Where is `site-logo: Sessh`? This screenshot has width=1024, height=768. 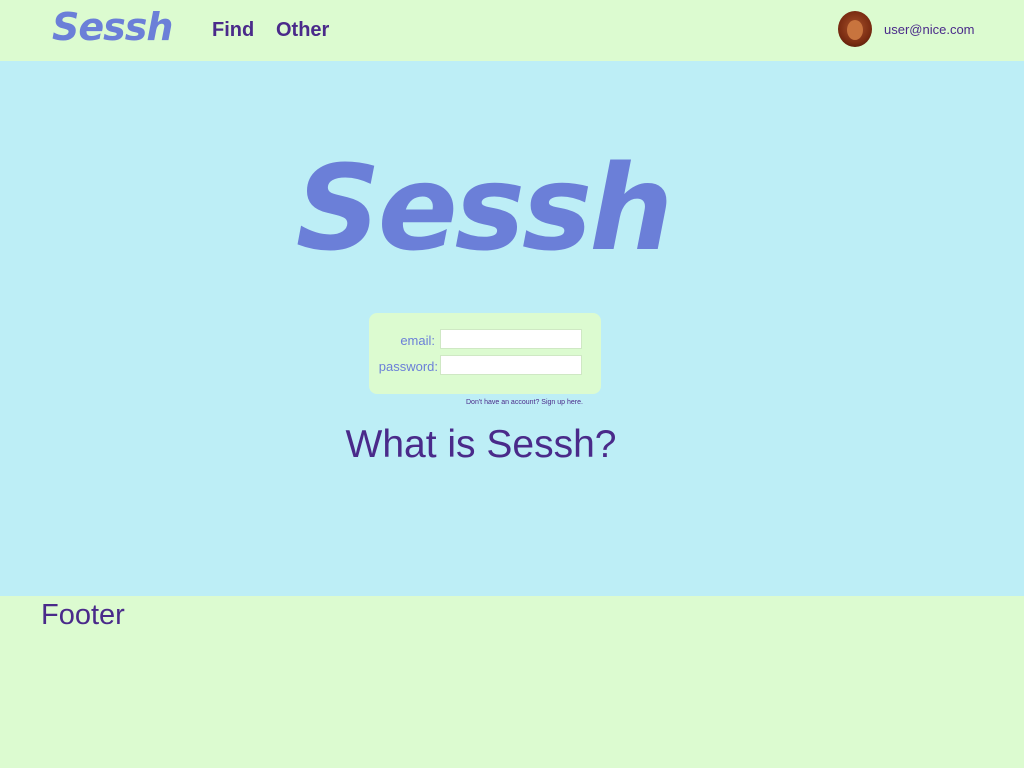 site-logo: Sessh is located at coordinates (112, 27).